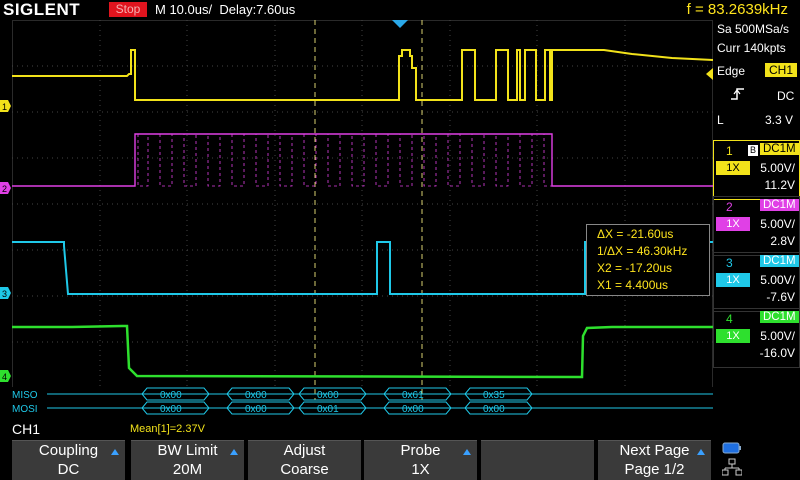 This screenshot has height=480, width=800. Describe the element at coordinates (654, 469) in the screenshot. I see `next-page-softkey-value: Page 1/2` at that location.